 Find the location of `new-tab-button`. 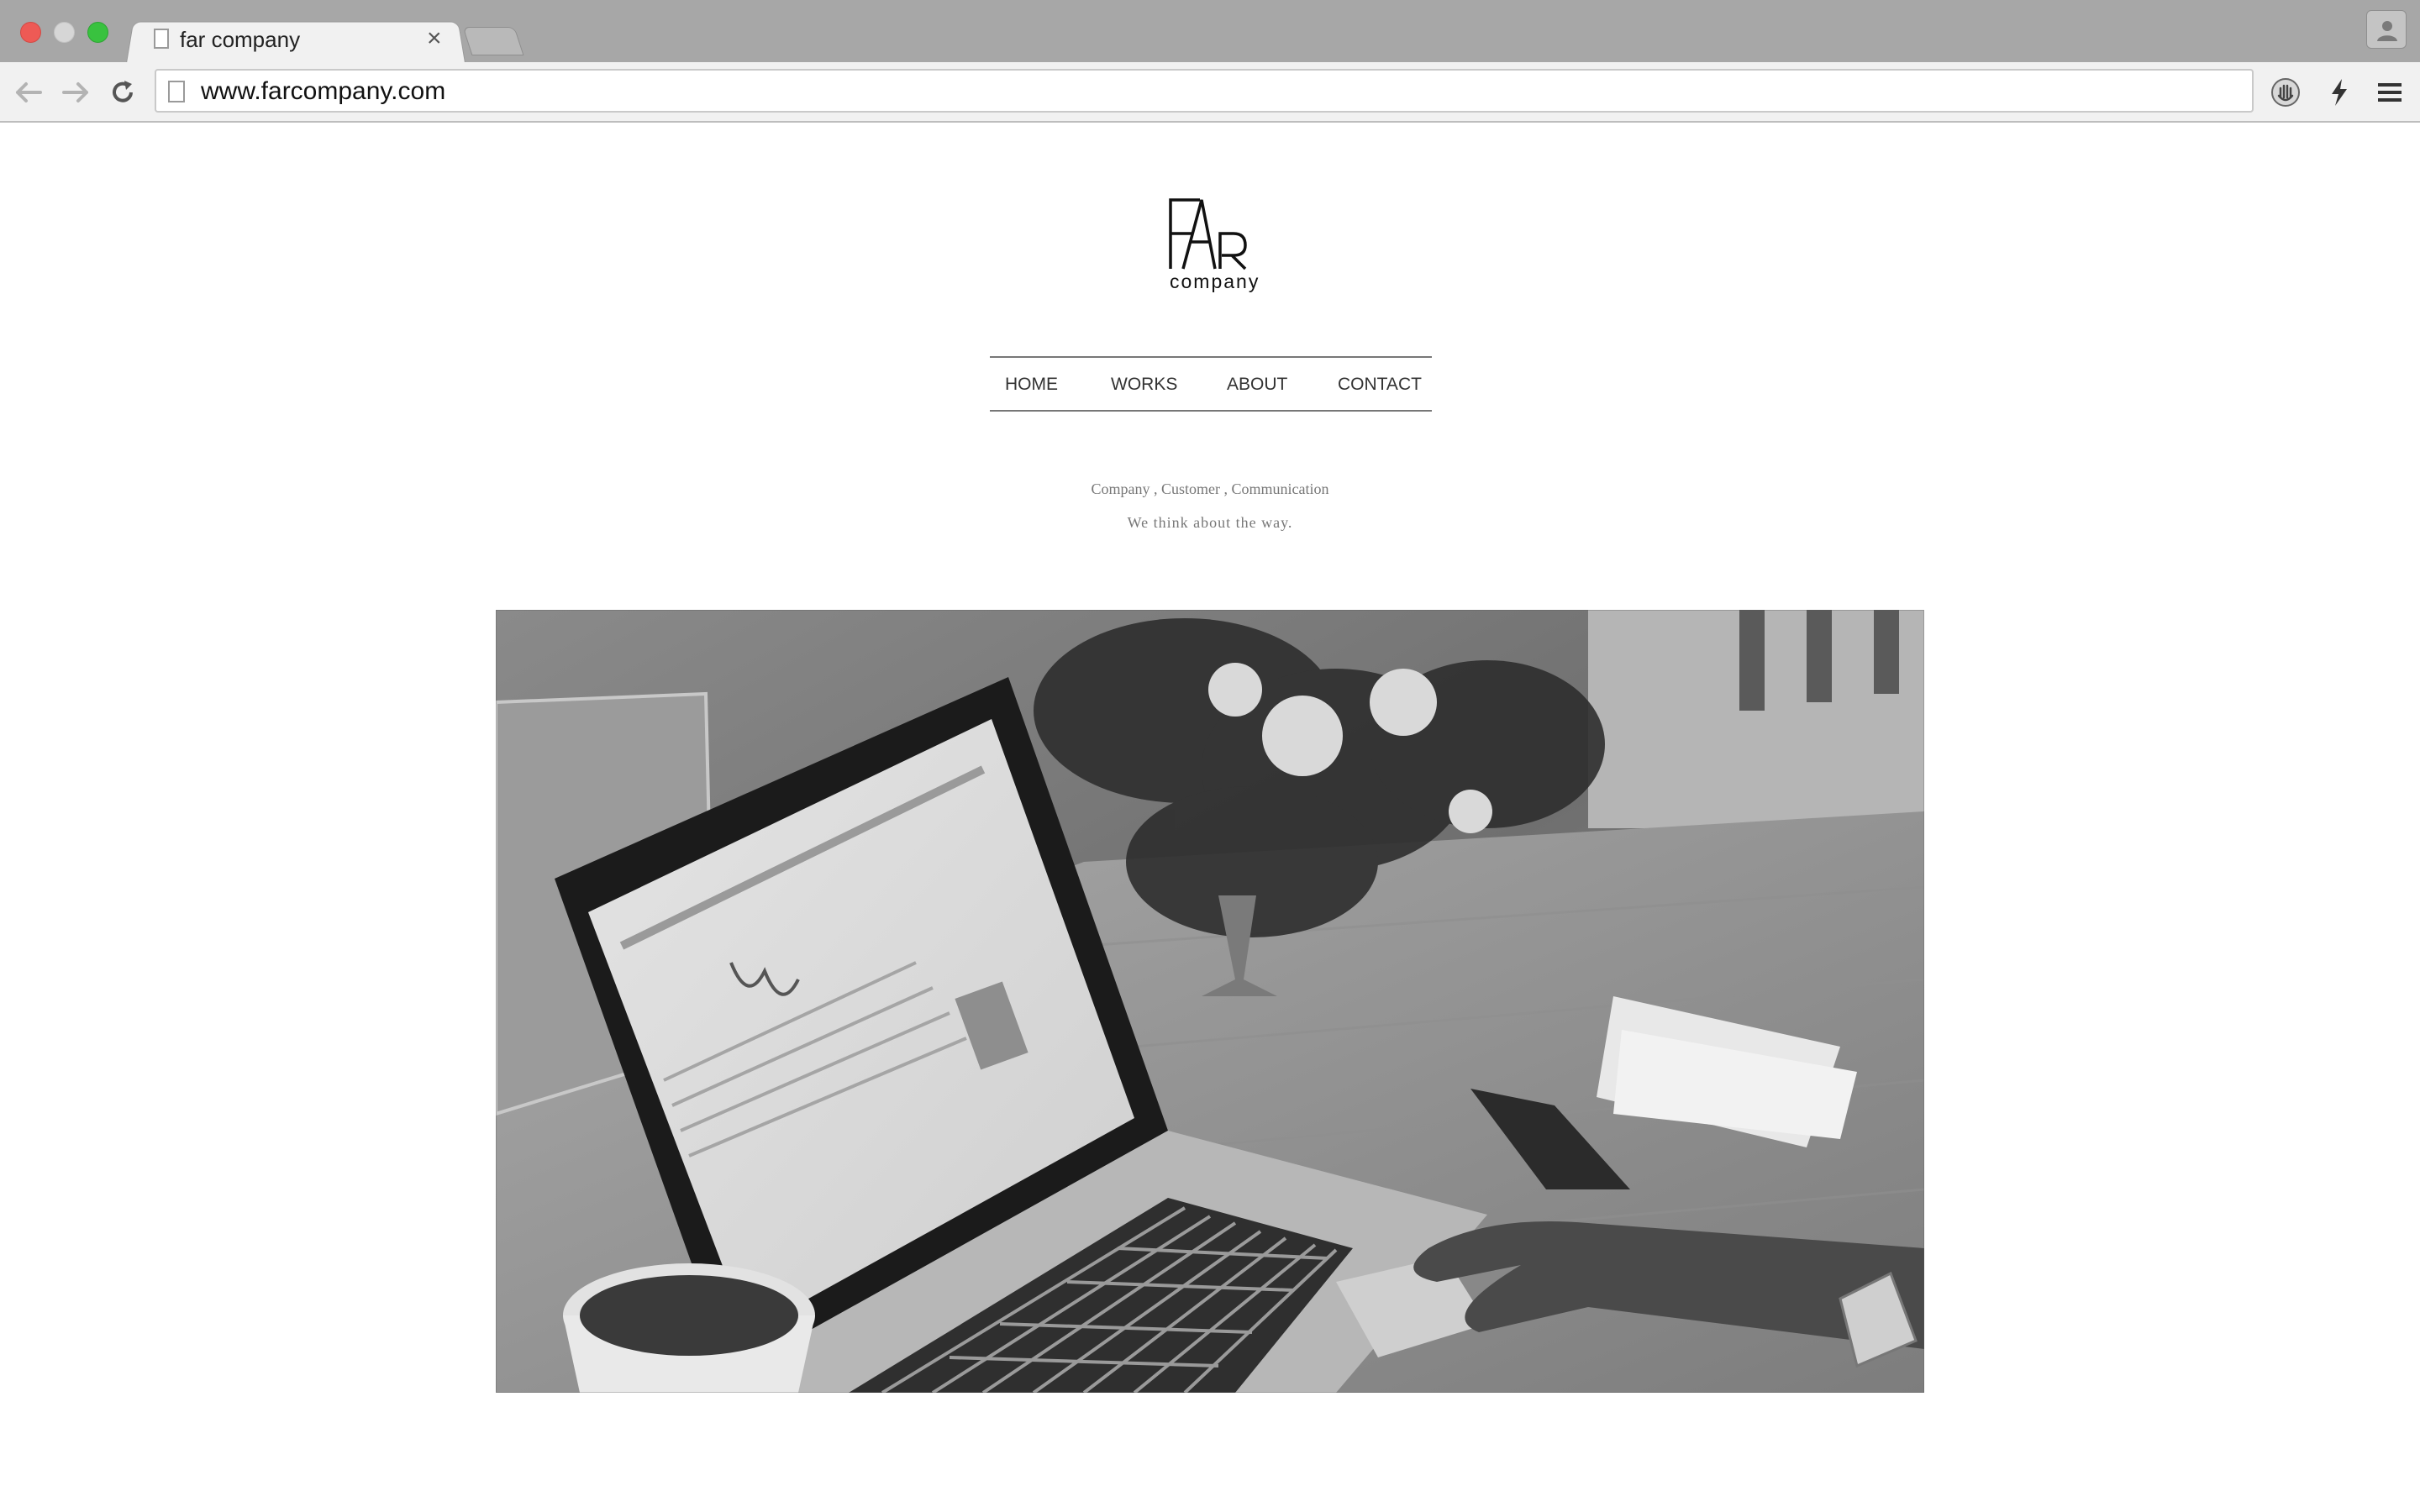

new-tab-button is located at coordinates (493, 41).